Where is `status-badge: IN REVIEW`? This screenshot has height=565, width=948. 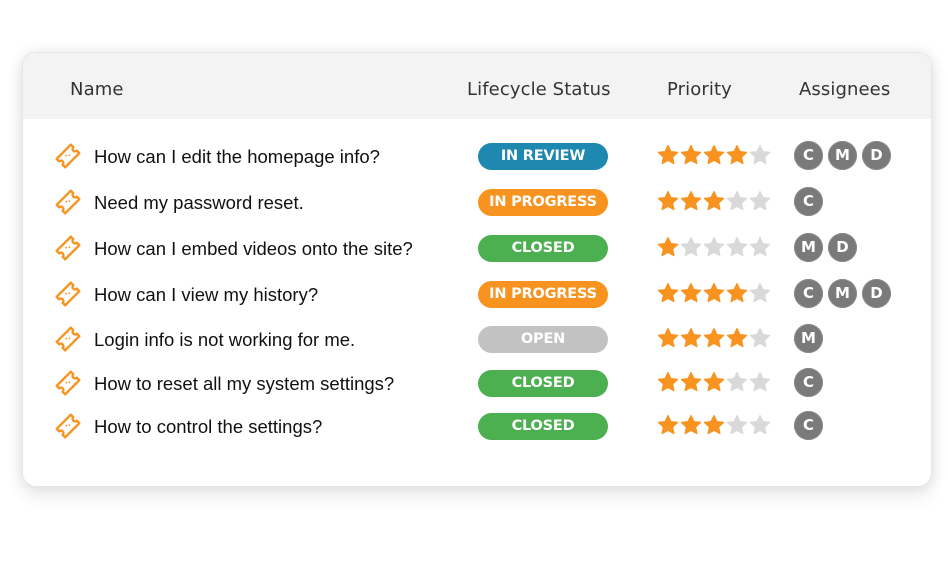 status-badge: IN REVIEW is located at coordinates (543, 156).